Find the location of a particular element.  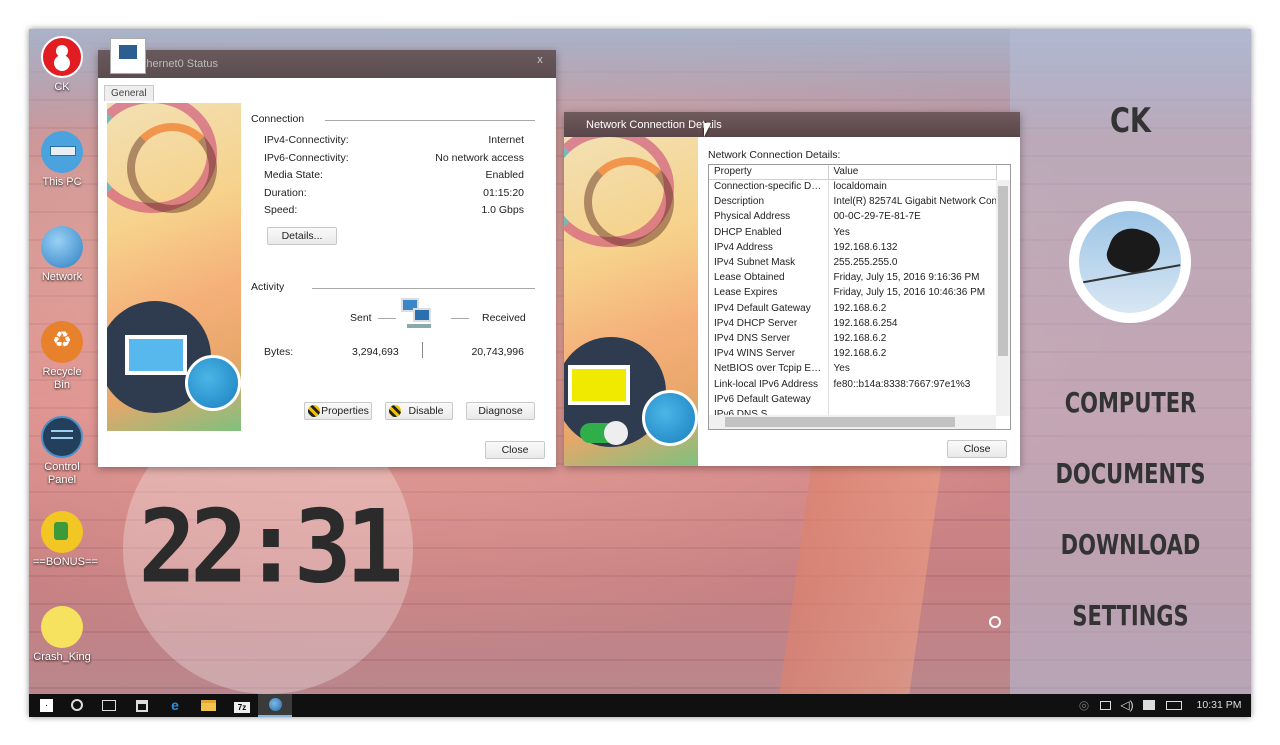

tab-general: General is located at coordinates (129, 93).